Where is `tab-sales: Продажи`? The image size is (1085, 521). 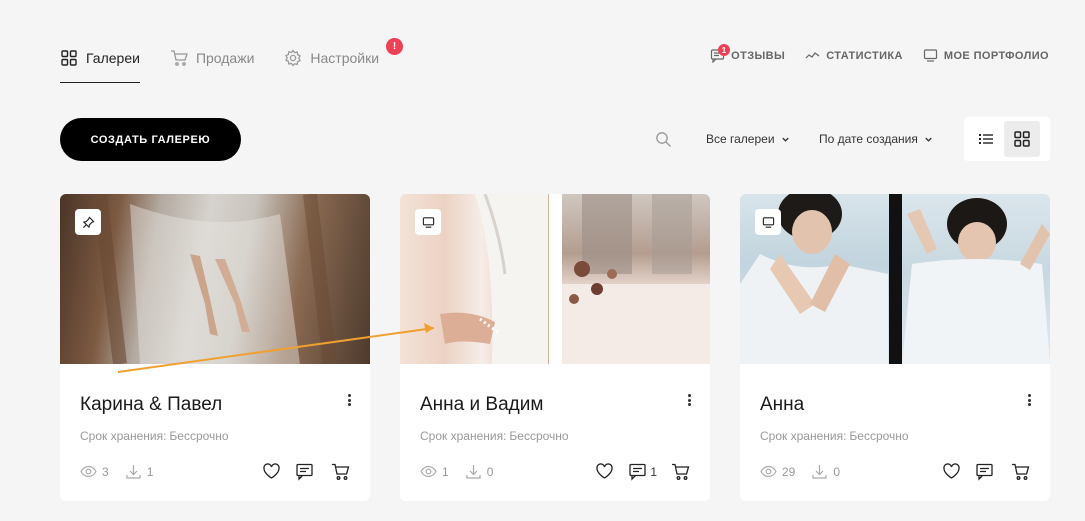 tab-sales: Продажи is located at coordinates (212, 58).